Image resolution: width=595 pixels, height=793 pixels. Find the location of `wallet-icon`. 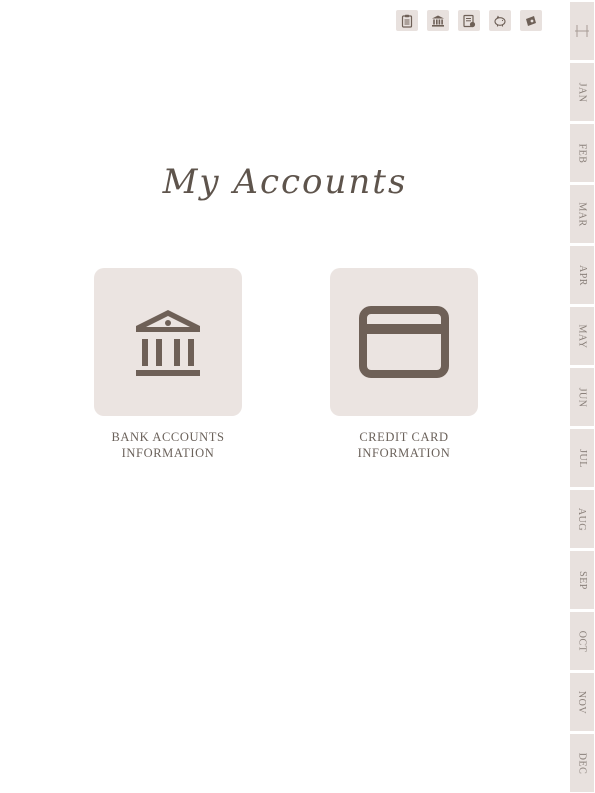

wallet-icon is located at coordinates (531, 20).